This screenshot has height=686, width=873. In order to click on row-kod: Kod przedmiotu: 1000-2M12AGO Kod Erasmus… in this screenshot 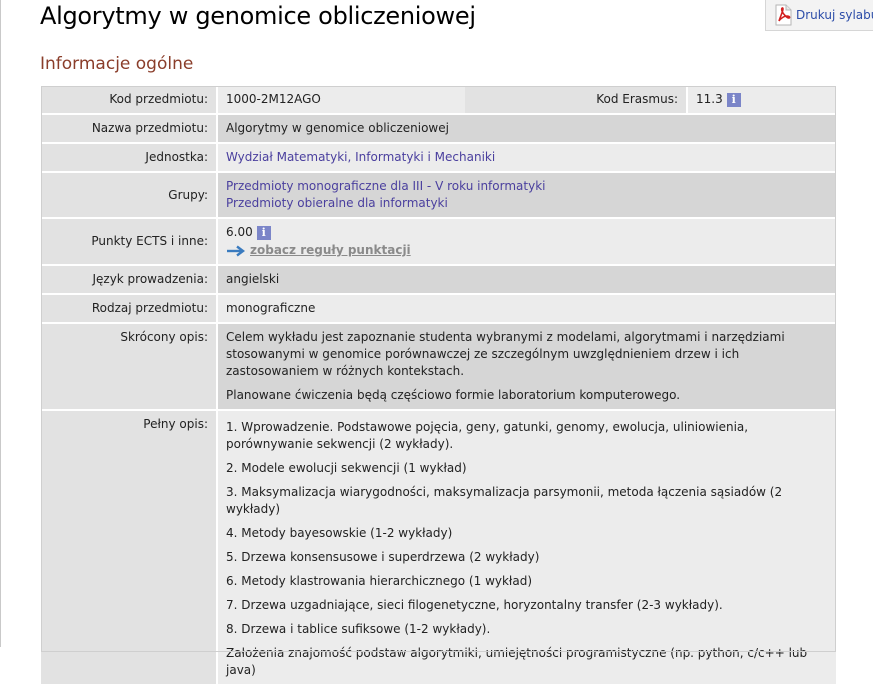, I will do `click(438, 100)`.